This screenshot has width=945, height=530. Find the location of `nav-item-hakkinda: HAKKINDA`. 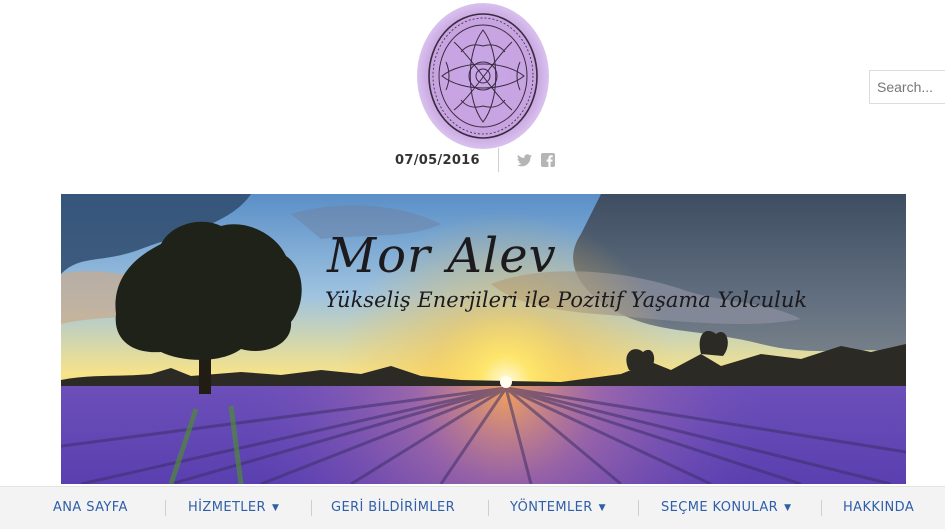

nav-item-hakkinda: HAKKINDA is located at coordinates (878, 508).